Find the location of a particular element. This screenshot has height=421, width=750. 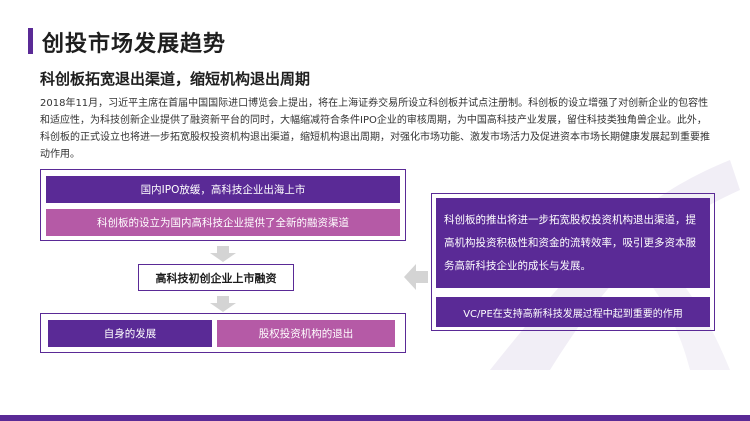

page-title: 创投市场发展趋势 is located at coordinates (134, 44).